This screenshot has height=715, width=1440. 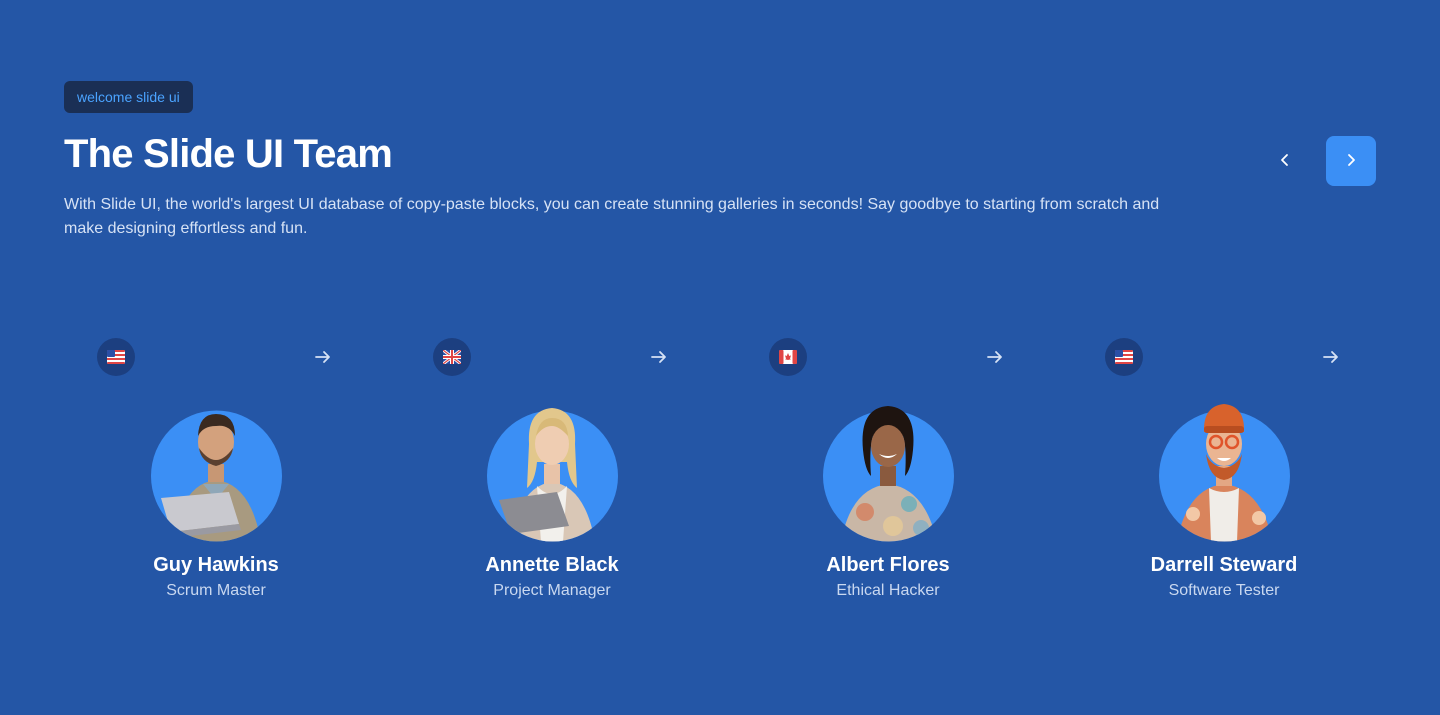 I want to click on team-card: Albert Flores Ethical Hacker, so click(x=888, y=476).